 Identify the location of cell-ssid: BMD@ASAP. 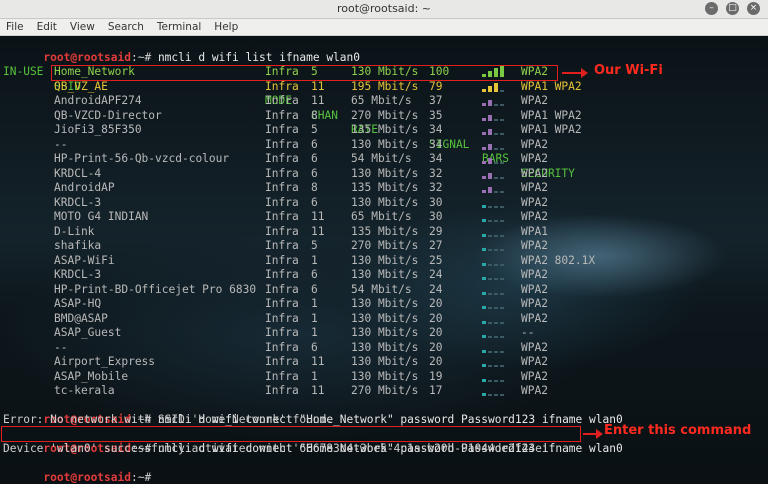
(81, 318).